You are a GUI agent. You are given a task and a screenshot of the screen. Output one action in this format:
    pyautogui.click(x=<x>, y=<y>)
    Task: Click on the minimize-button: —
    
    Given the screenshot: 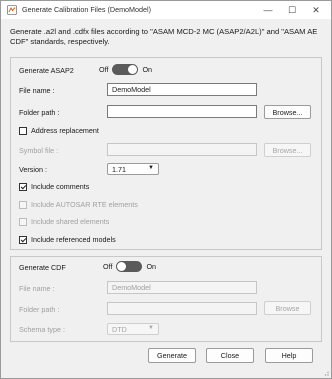 What is the action you would take?
    pyautogui.click(x=268, y=10)
    